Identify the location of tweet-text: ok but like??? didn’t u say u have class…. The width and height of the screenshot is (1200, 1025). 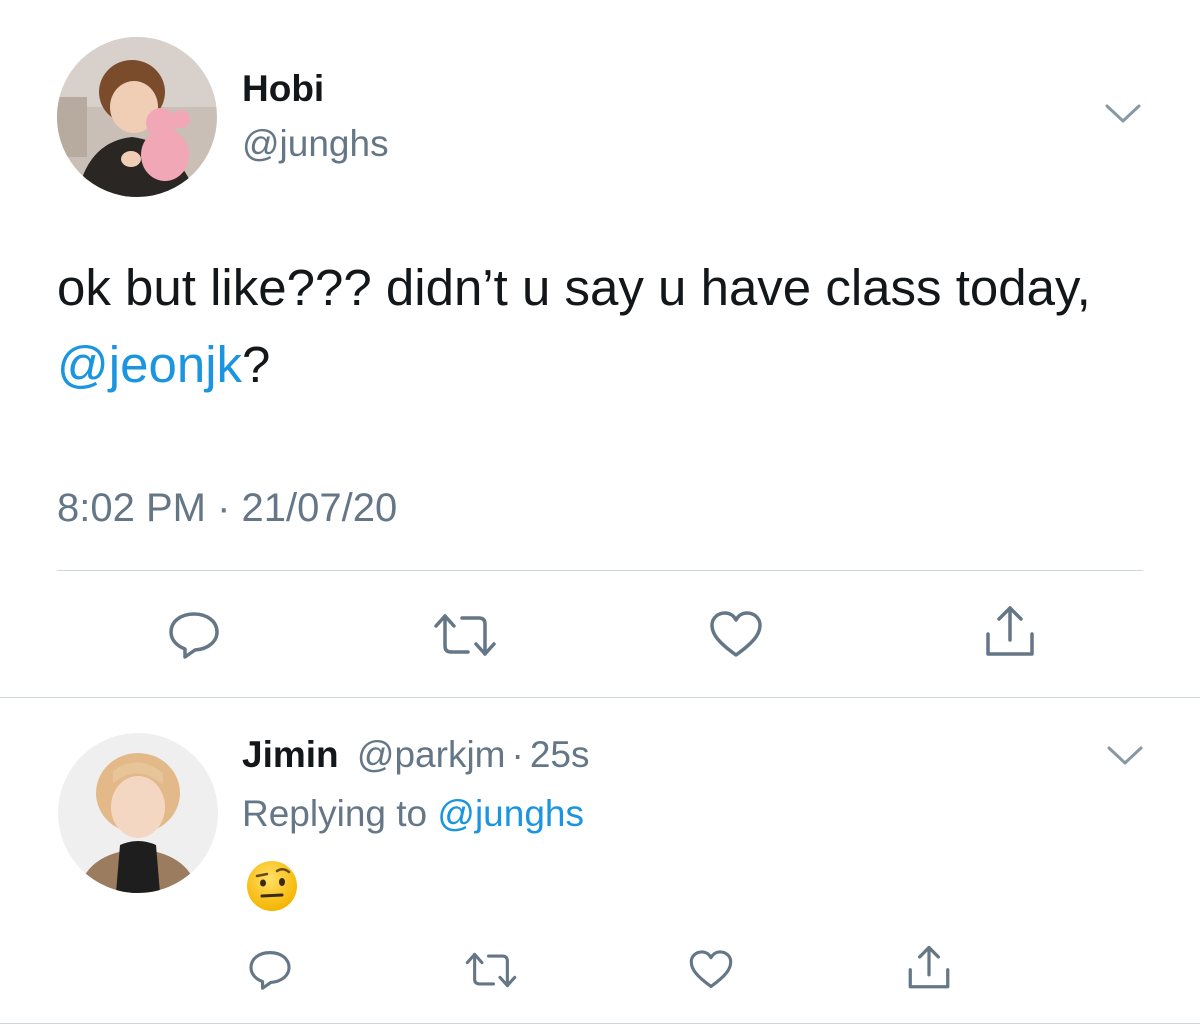
(607, 326).